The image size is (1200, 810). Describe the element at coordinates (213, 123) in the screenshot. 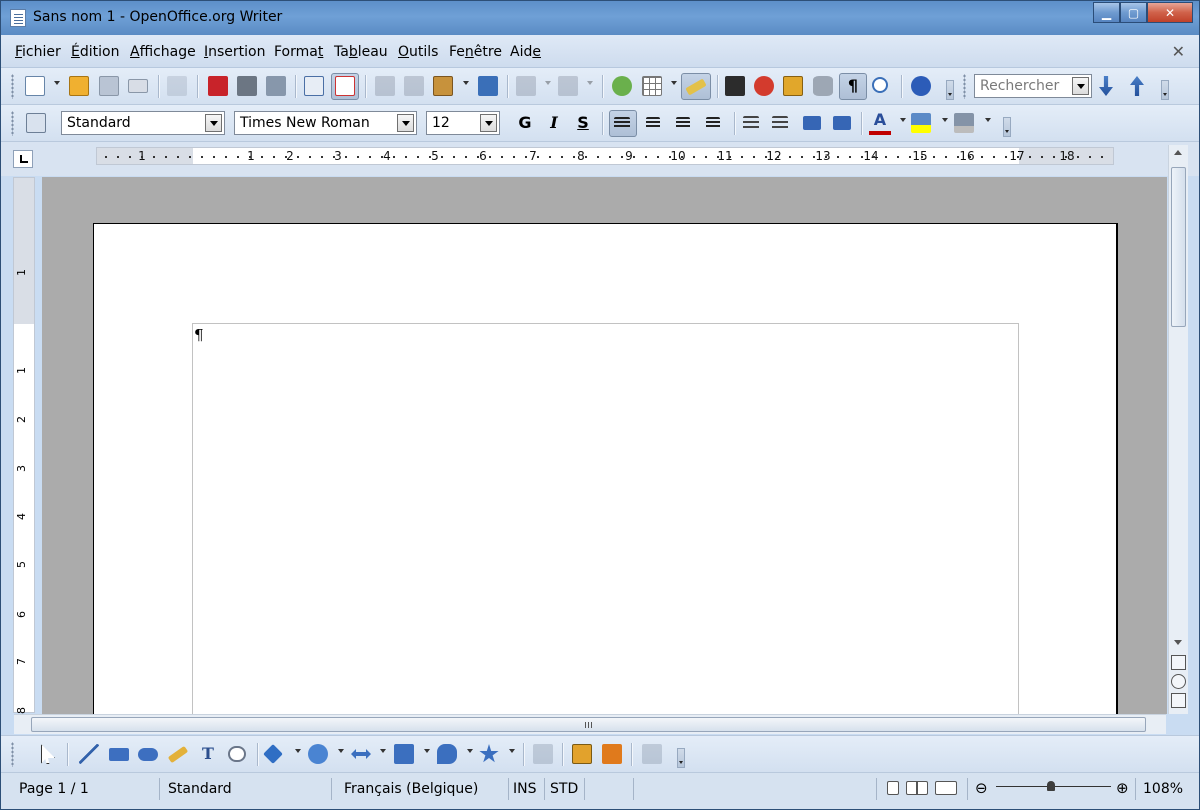

I see `paragraph-style-dropdown-icon` at that location.